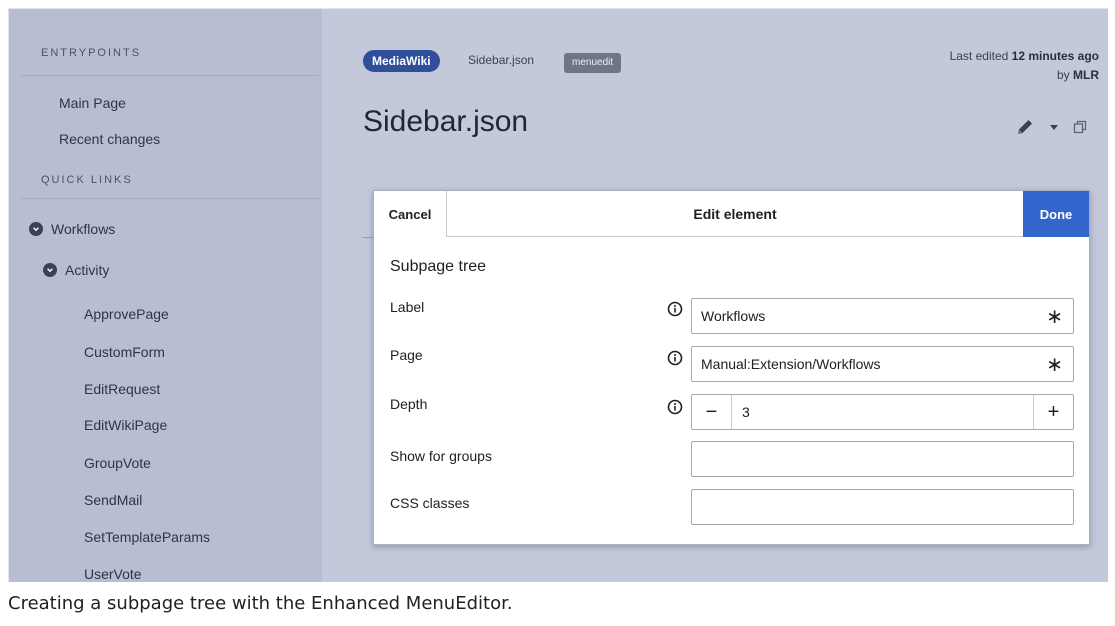  What do you see at coordinates (83, 229) in the screenshot?
I see `tree-node-label: Workflows` at bounding box center [83, 229].